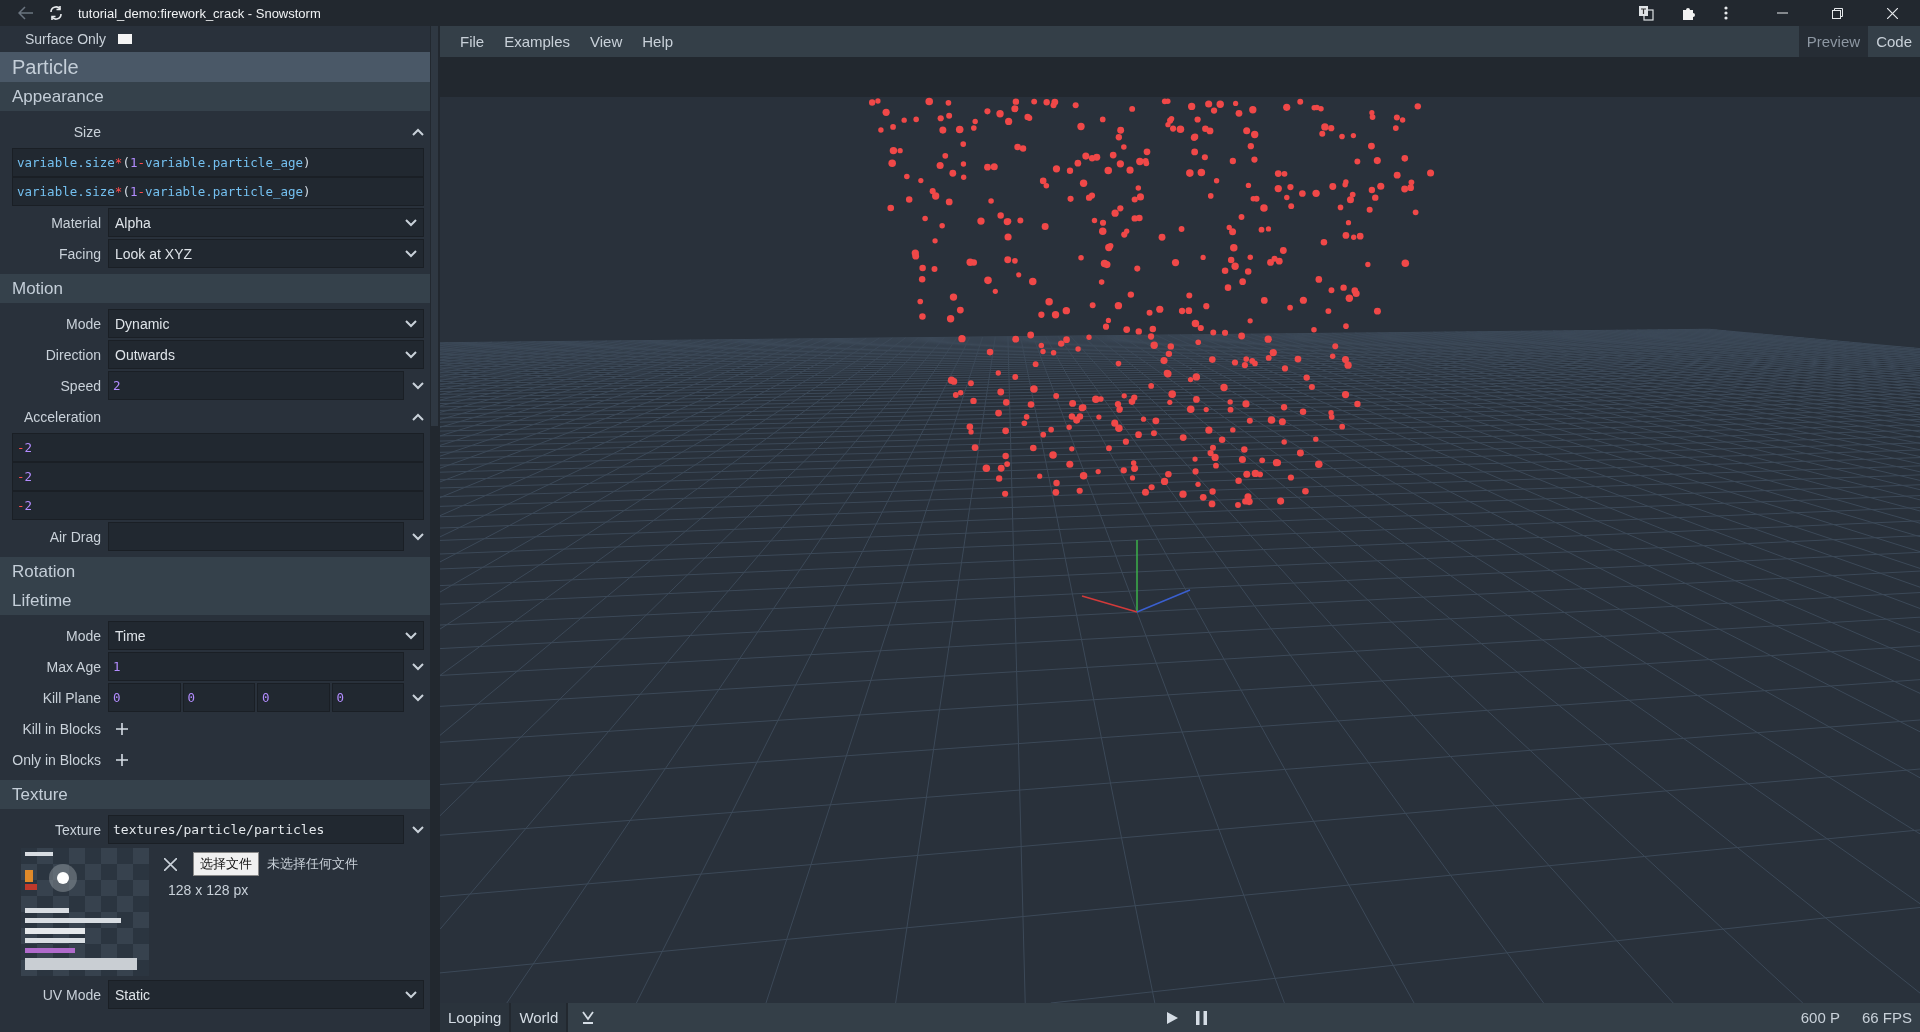  Describe the element at coordinates (73, 666) in the screenshot. I see `field-label: Max Age` at that location.